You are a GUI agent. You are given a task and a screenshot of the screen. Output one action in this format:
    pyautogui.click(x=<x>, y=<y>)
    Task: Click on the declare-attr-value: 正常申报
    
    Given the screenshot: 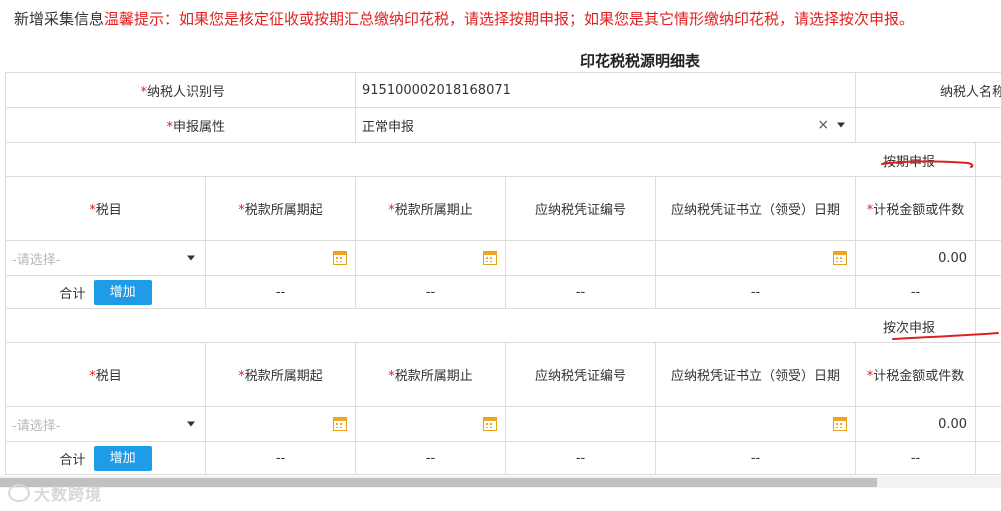 What is the action you would take?
    pyautogui.click(x=388, y=127)
    